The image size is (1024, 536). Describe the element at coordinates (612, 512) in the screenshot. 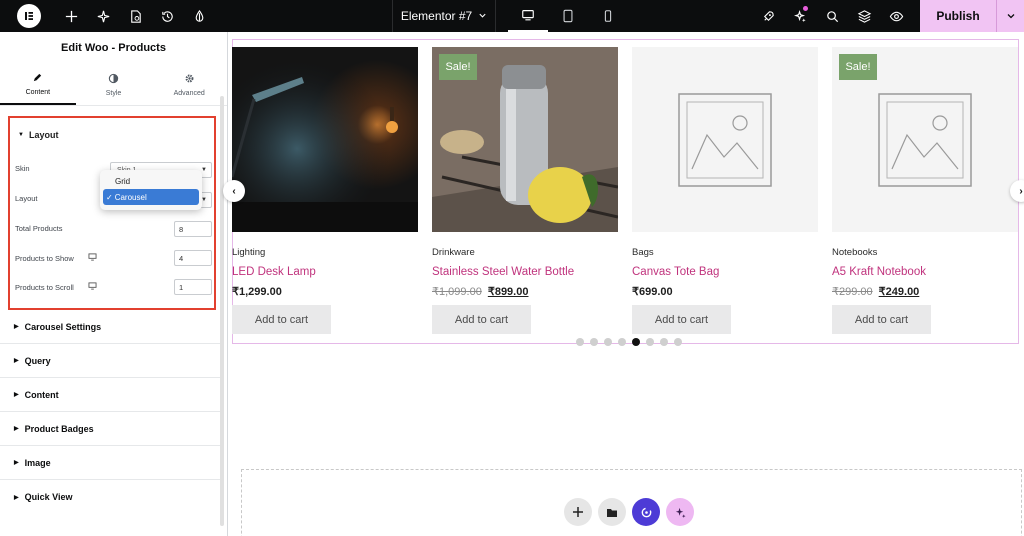

I see `templates-folder-icon` at that location.